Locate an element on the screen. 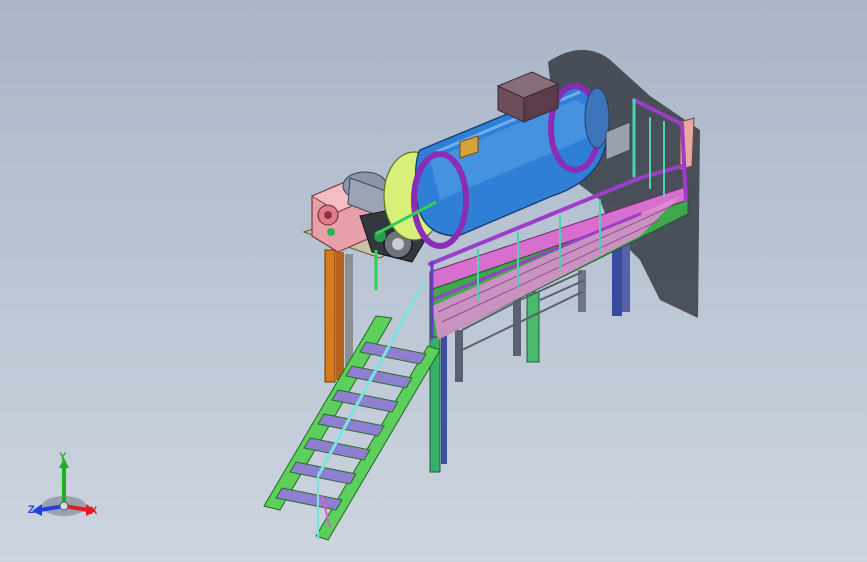 The width and height of the screenshot is (867, 562). x-axis-label: X is located at coordinates (94, 511).